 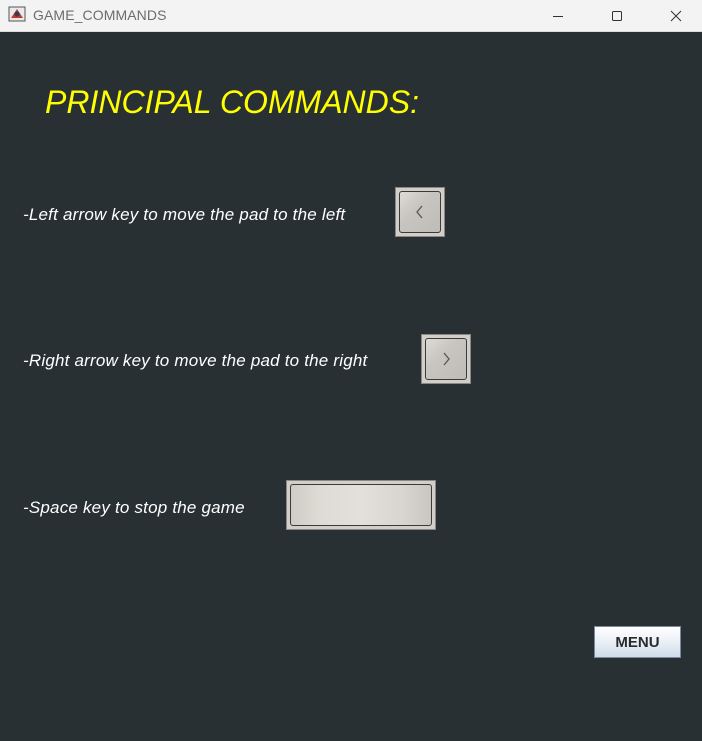 I want to click on page-title: PRINCIPAL COMMANDS:, so click(x=232, y=102).